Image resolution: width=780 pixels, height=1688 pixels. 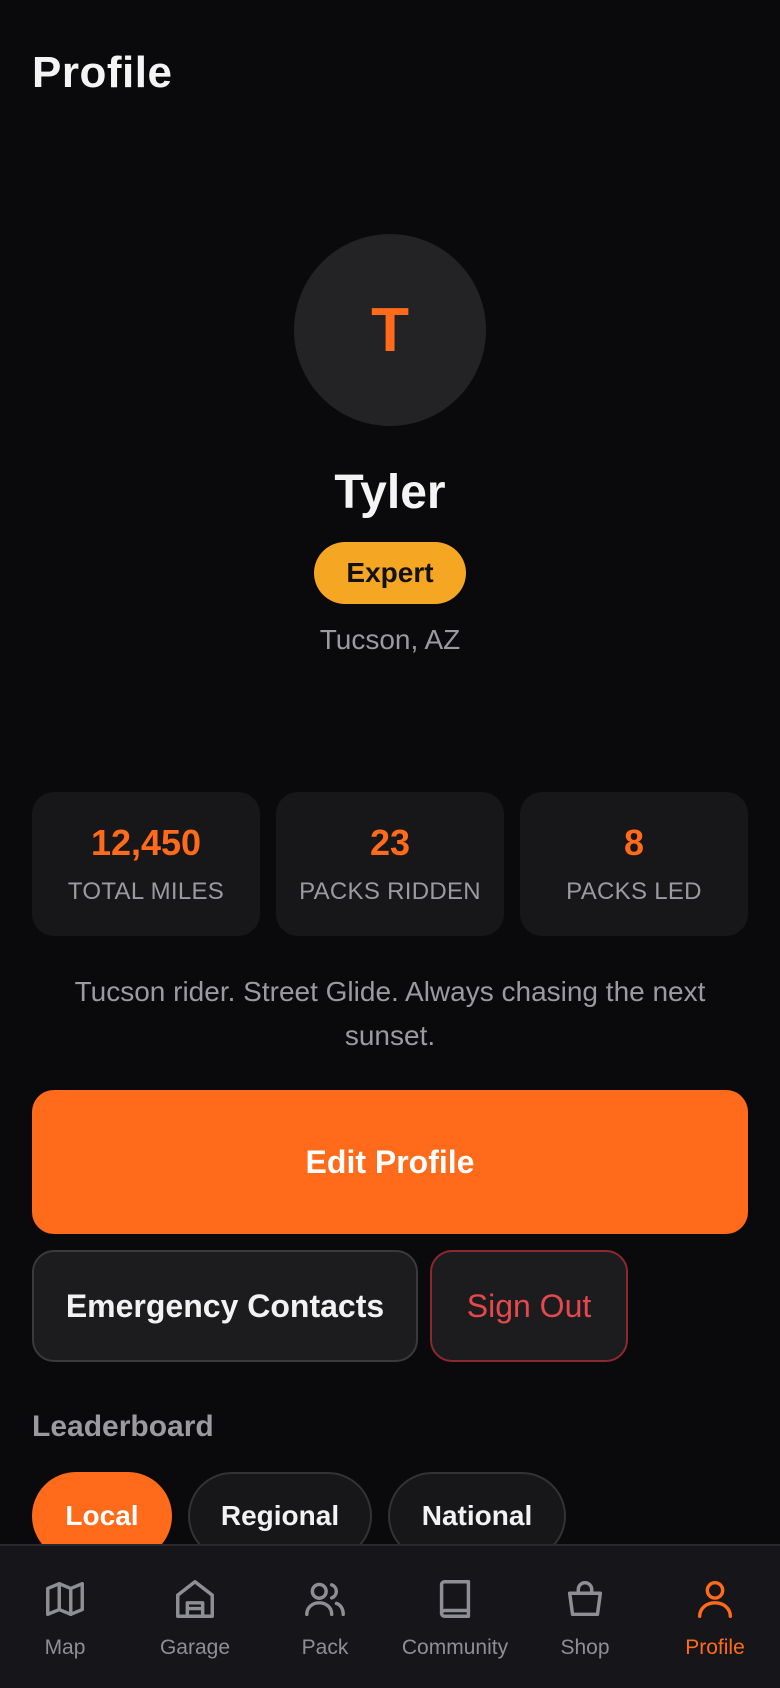 I want to click on leaderboard-heading: Leaderboard, so click(x=123, y=1426).